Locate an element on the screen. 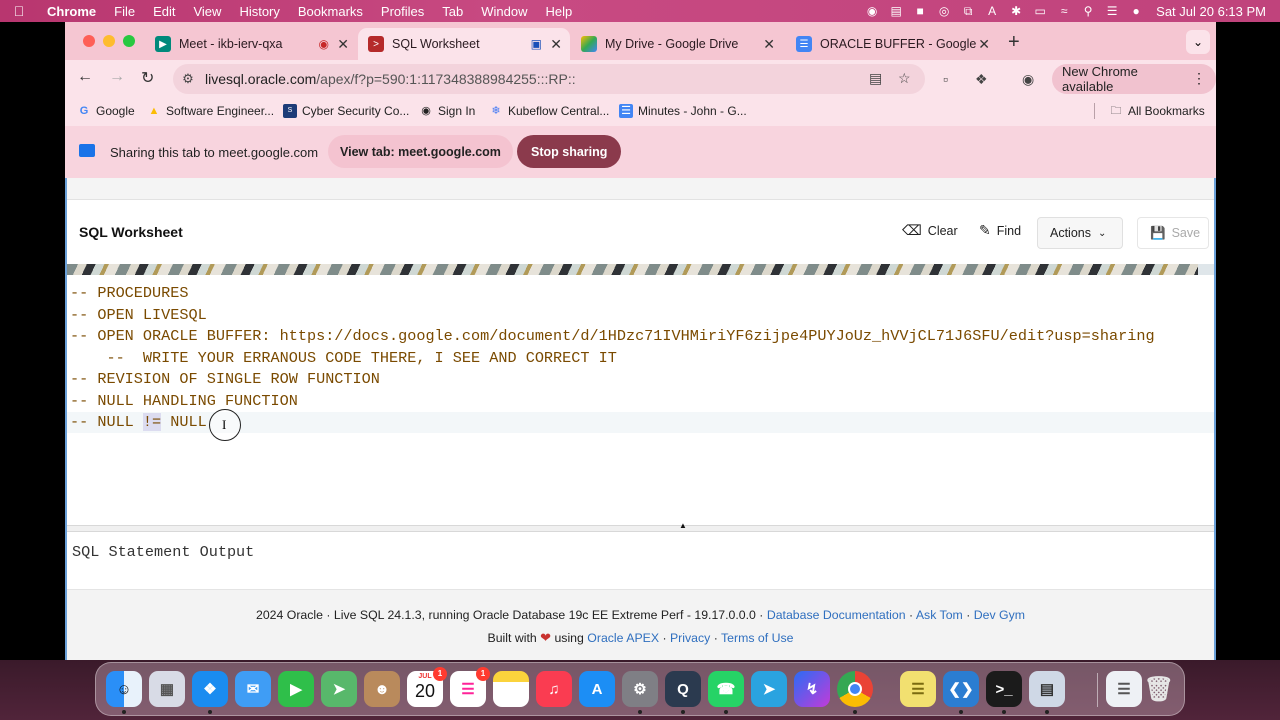 This screenshot has height=720, width=1280. bluetooth-icon: ✱ is located at coordinates (1016, 11).